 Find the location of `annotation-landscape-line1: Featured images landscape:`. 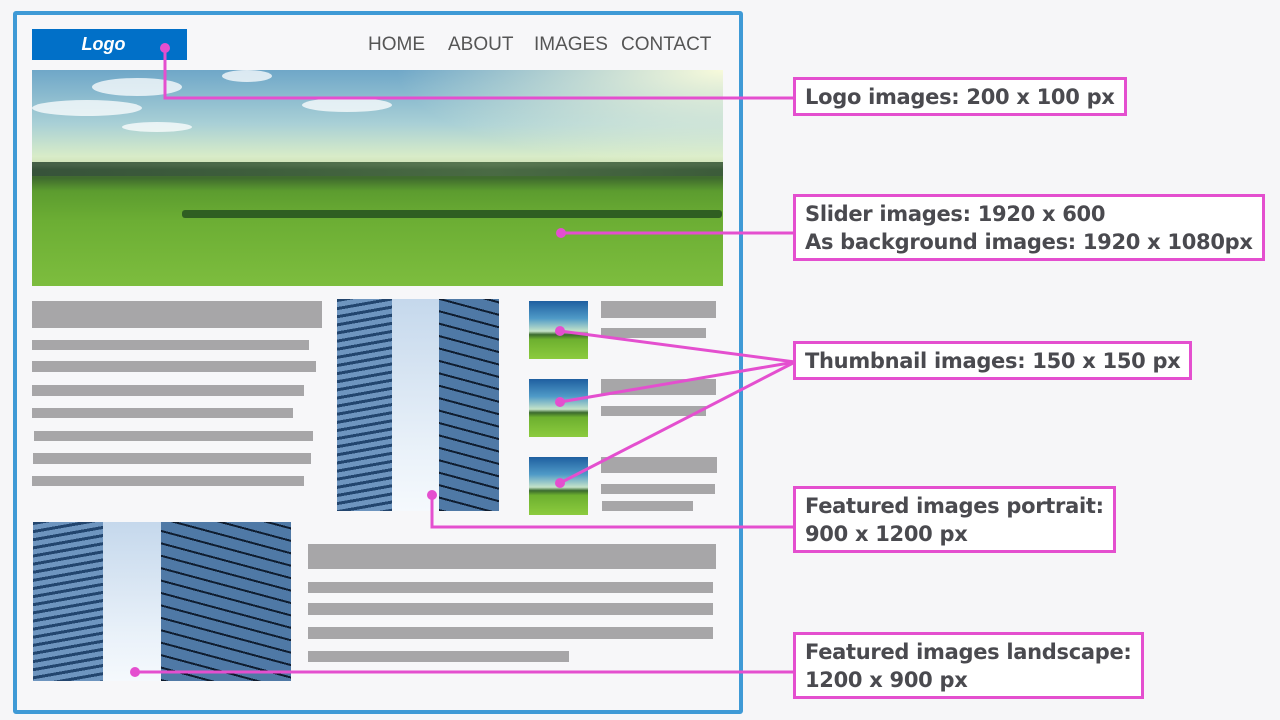

annotation-landscape-line1: Featured images landscape: is located at coordinates (968, 652).